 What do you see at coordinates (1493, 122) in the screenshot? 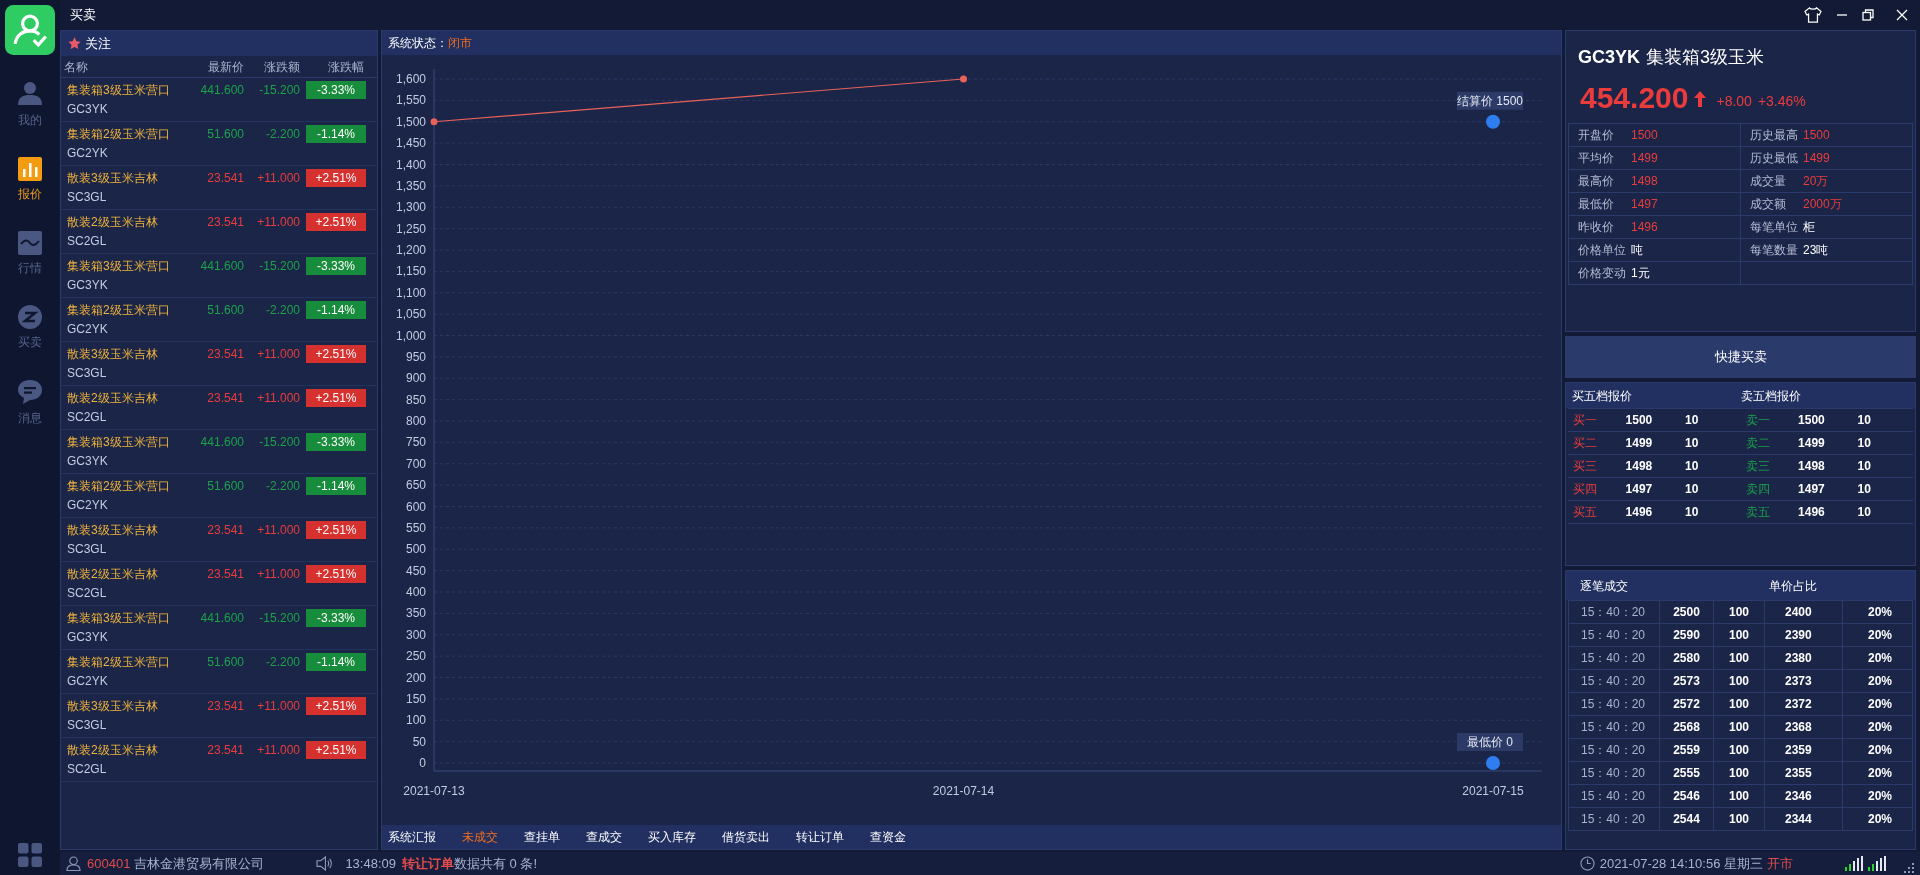
I see `marker-point` at bounding box center [1493, 122].